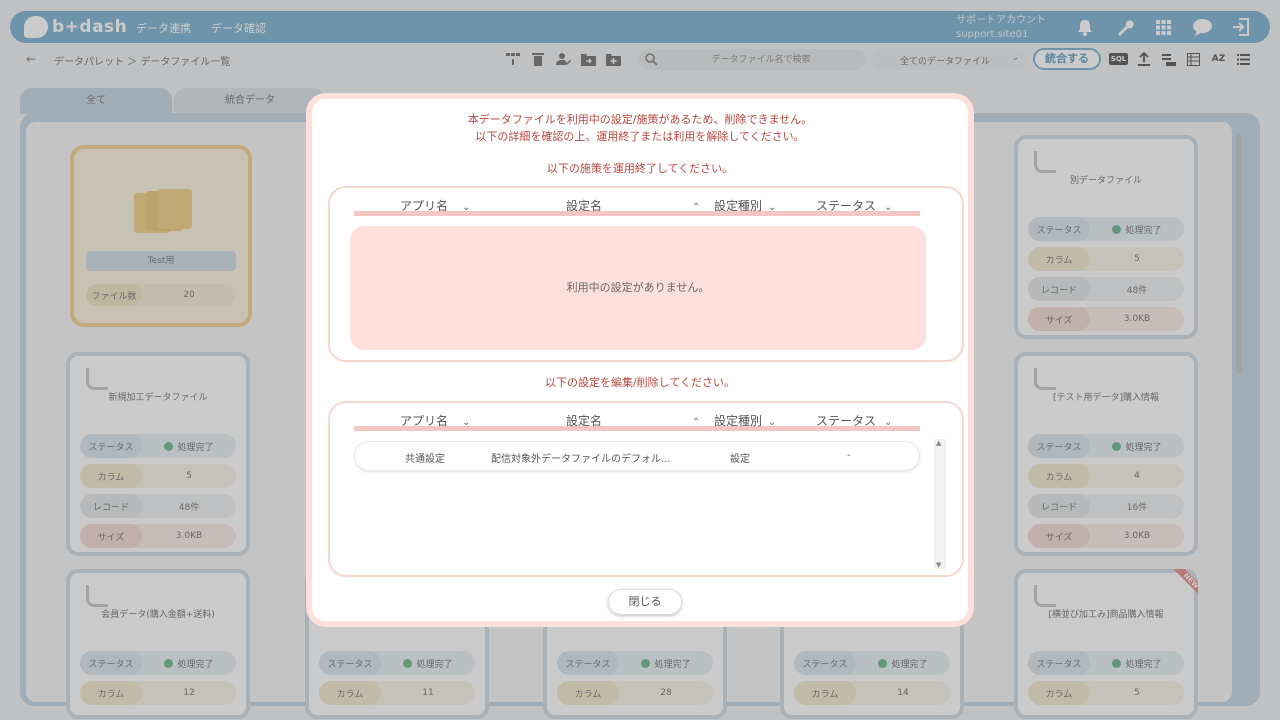  Describe the element at coordinates (940, 504) in the screenshot. I see `table-scrollbar: ▲ ▼` at that location.